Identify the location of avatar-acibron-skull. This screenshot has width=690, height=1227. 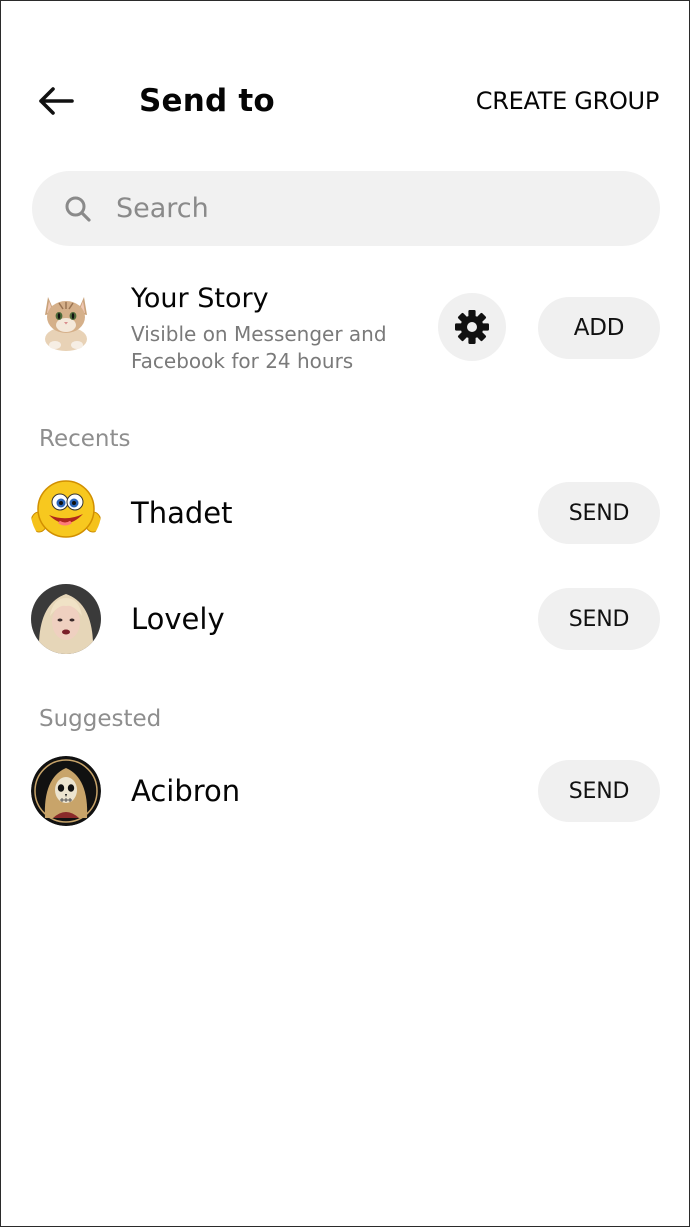
(66, 791).